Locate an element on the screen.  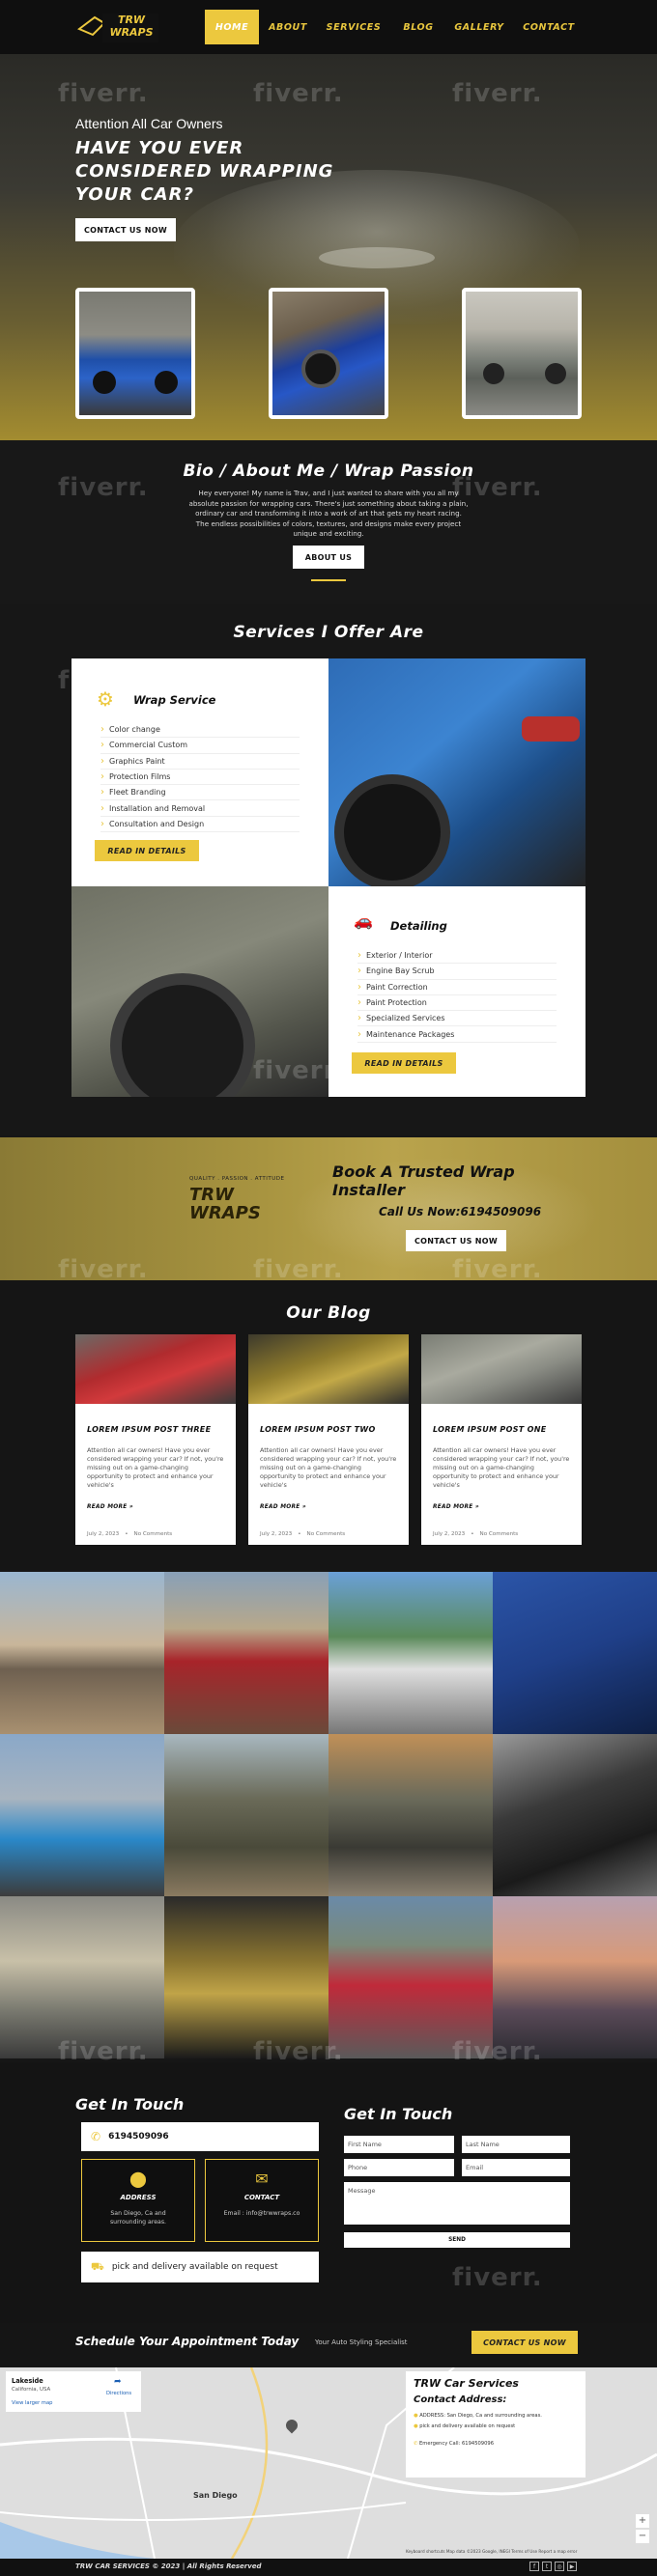
map-directions: Directions is located at coordinates (118, 2394).